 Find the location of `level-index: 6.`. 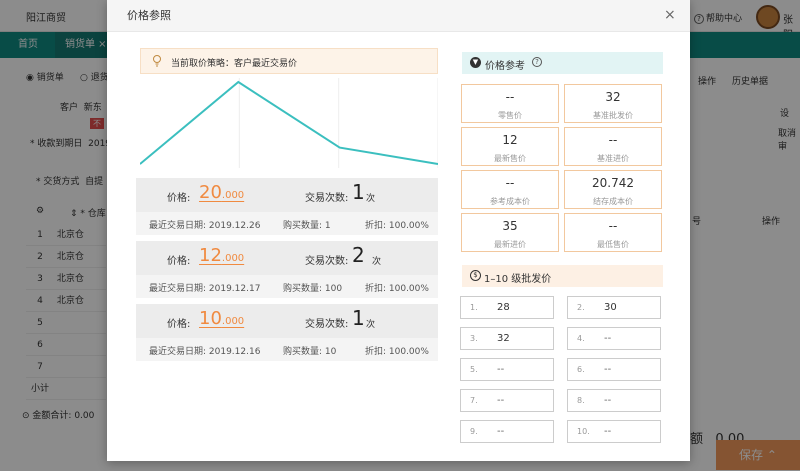

level-index: 6. is located at coordinates (581, 369).